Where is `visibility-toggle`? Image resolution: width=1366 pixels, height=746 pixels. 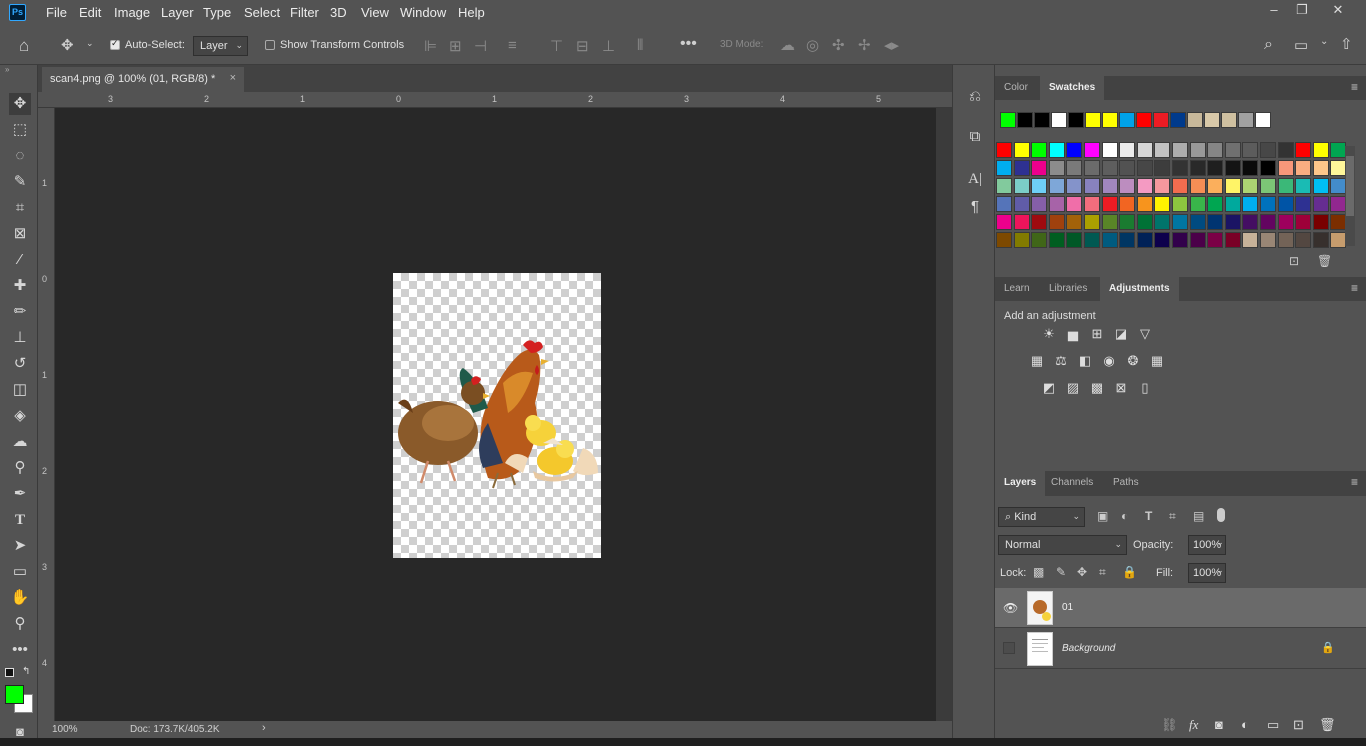 visibility-toggle is located at coordinates (1009, 648).